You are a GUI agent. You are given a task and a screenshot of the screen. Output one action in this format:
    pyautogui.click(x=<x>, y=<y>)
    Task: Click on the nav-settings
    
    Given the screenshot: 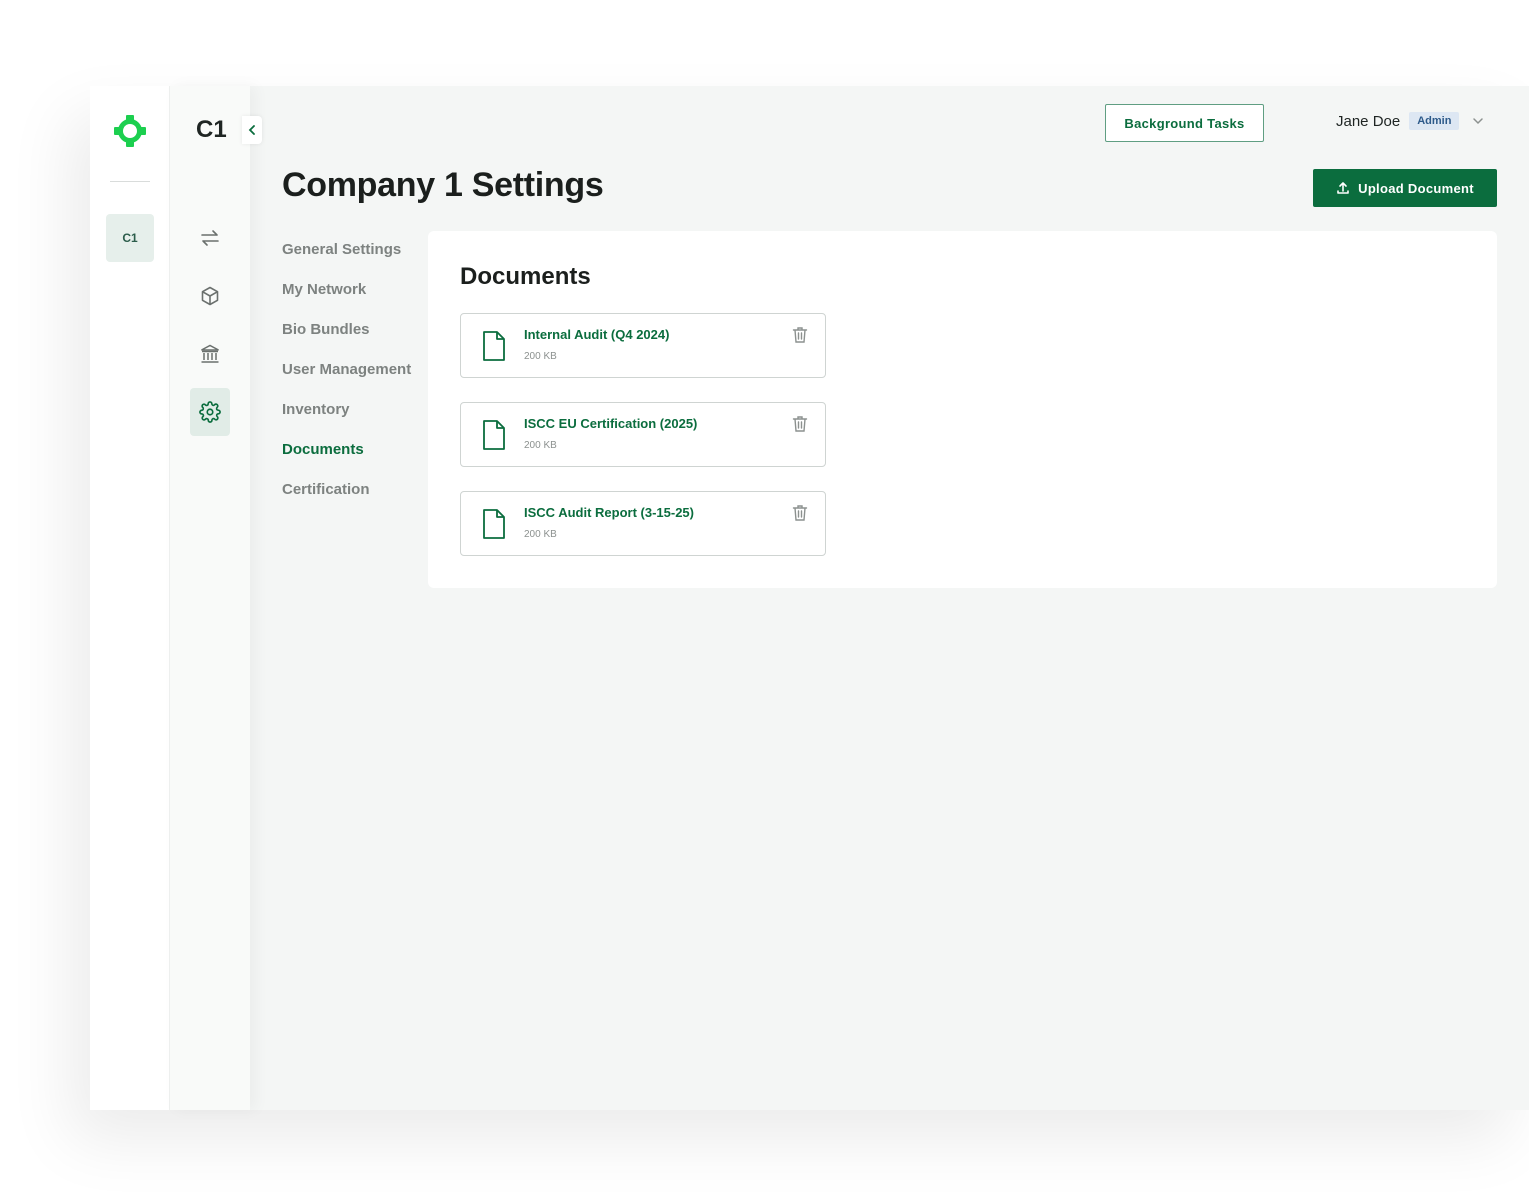 What is the action you would take?
    pyautogui.click(x=210, y=412)
    